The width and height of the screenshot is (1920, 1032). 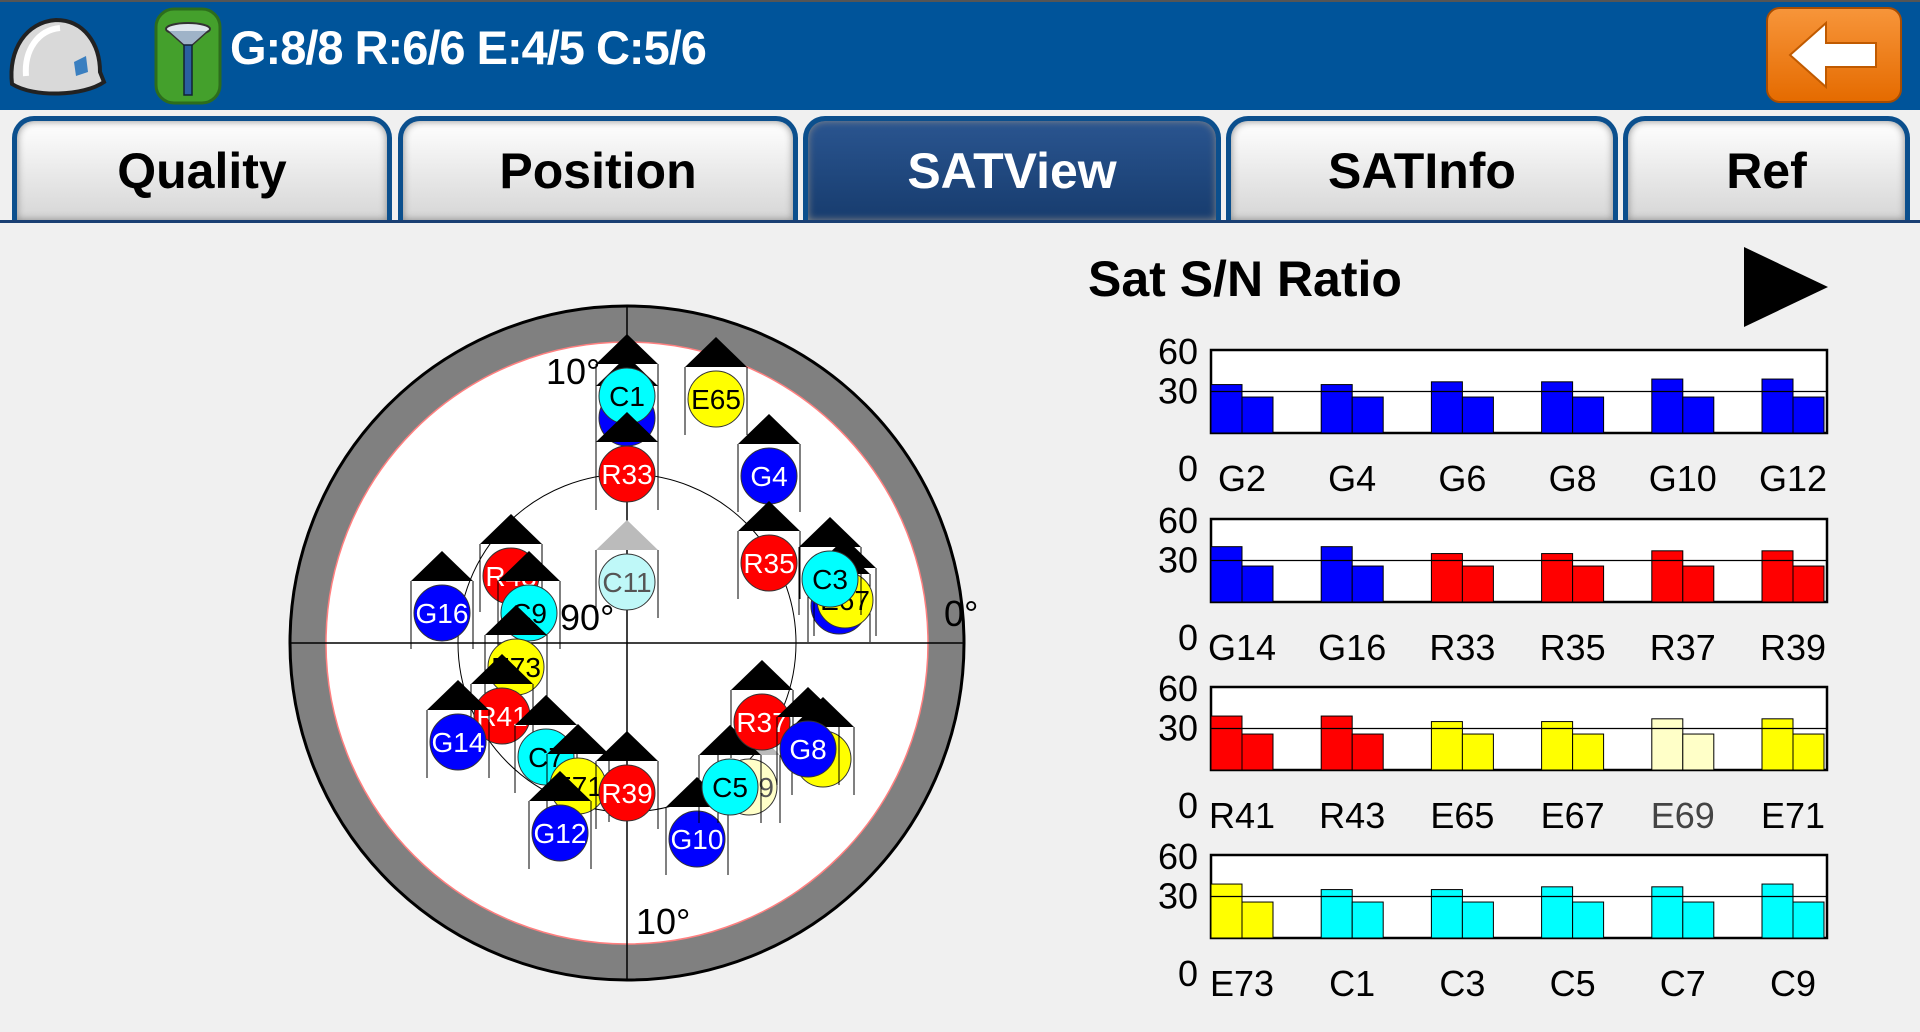 I want to click on back-button, so click(x=1834, y=55).